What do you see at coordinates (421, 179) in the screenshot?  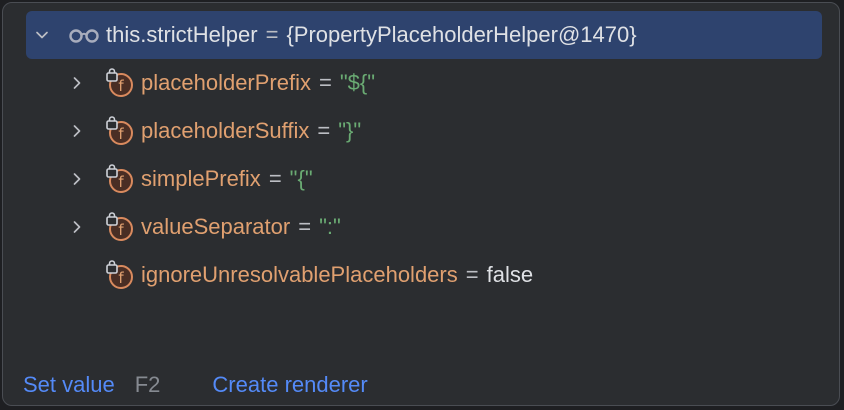 I see `tree-row-field: f simplePrefix = "{"` at bounding box center [421, 179].